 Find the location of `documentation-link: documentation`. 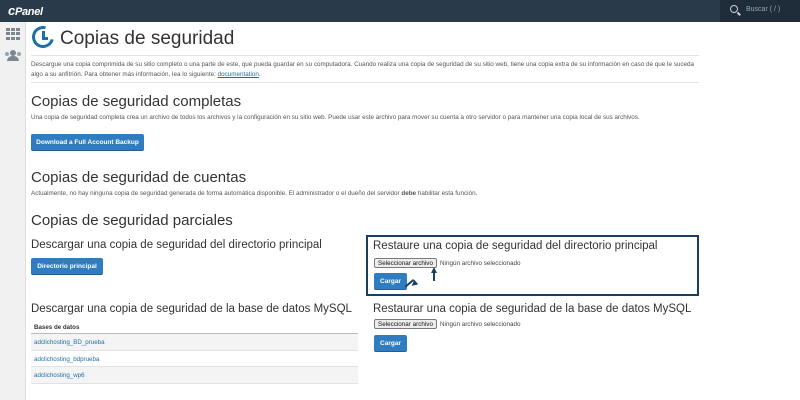

documentation-link: documentation is located at coordinates (238, 74).